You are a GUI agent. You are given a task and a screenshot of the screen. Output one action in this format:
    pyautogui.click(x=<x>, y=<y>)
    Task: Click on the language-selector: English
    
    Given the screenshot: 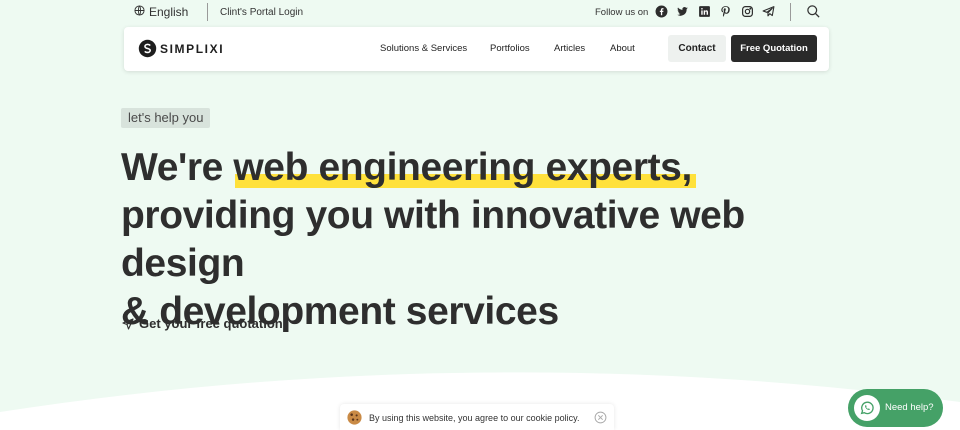 What is the action you would take?
    pyautogui.click(x=161, y=12)
    